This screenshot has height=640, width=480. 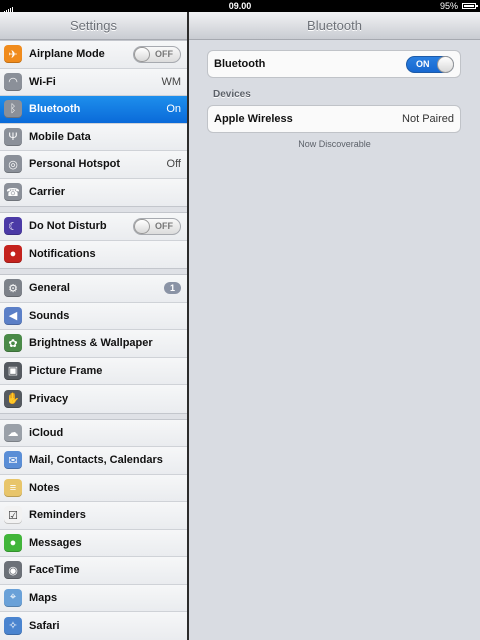 I want to click on status-bar: 09.00 95%, so click(x=240, y=6).